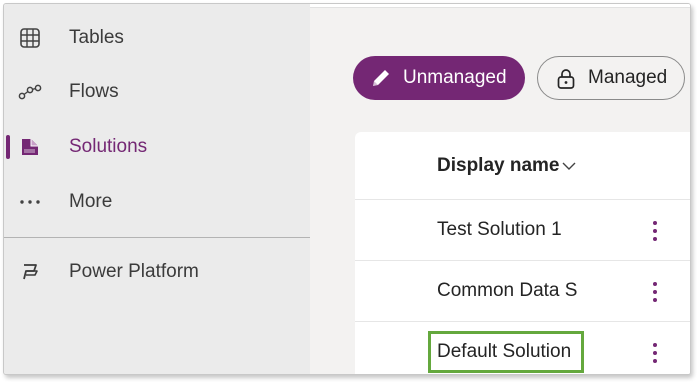 This screenshot has width=697, height=382. I want to click on power-platform-icon, so click(30, 272).